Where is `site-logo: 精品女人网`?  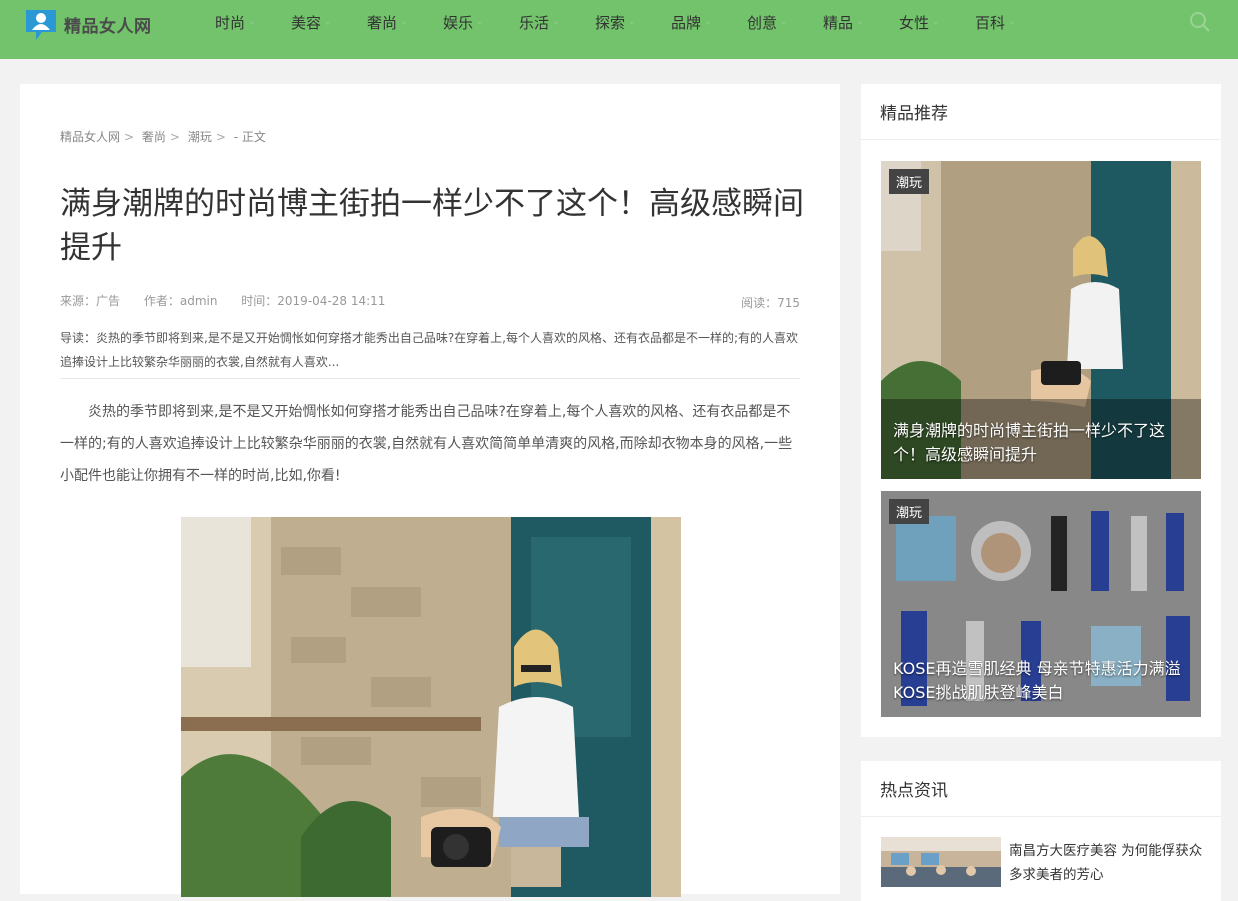
site-logo: 精品女人网 is located at coordinates (87, 24).